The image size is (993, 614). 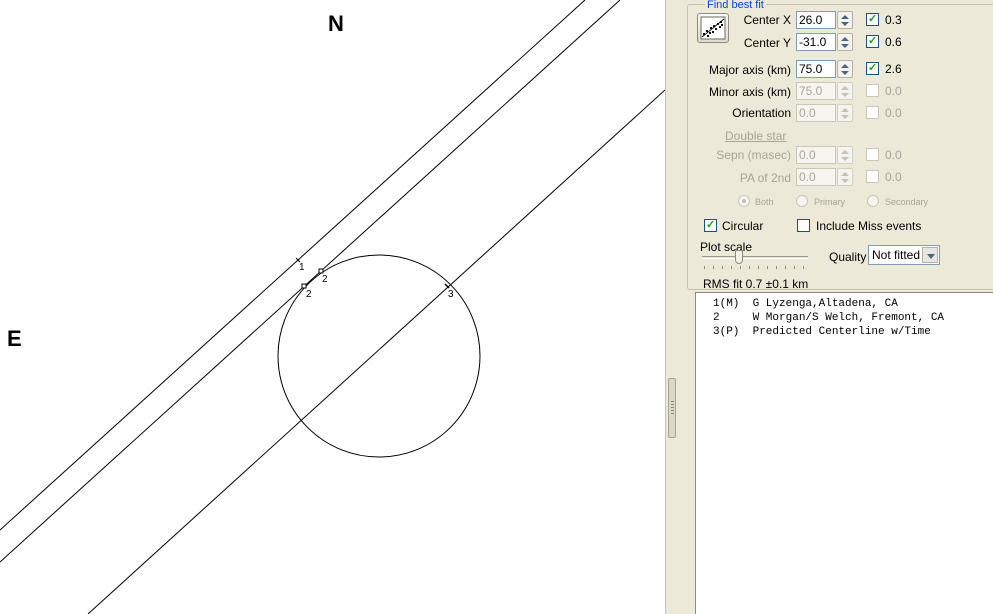 What do you see at coordinates (872, 112) in the screenshot?
I see `orientation-checkbox` at bounding box center [872, 112].